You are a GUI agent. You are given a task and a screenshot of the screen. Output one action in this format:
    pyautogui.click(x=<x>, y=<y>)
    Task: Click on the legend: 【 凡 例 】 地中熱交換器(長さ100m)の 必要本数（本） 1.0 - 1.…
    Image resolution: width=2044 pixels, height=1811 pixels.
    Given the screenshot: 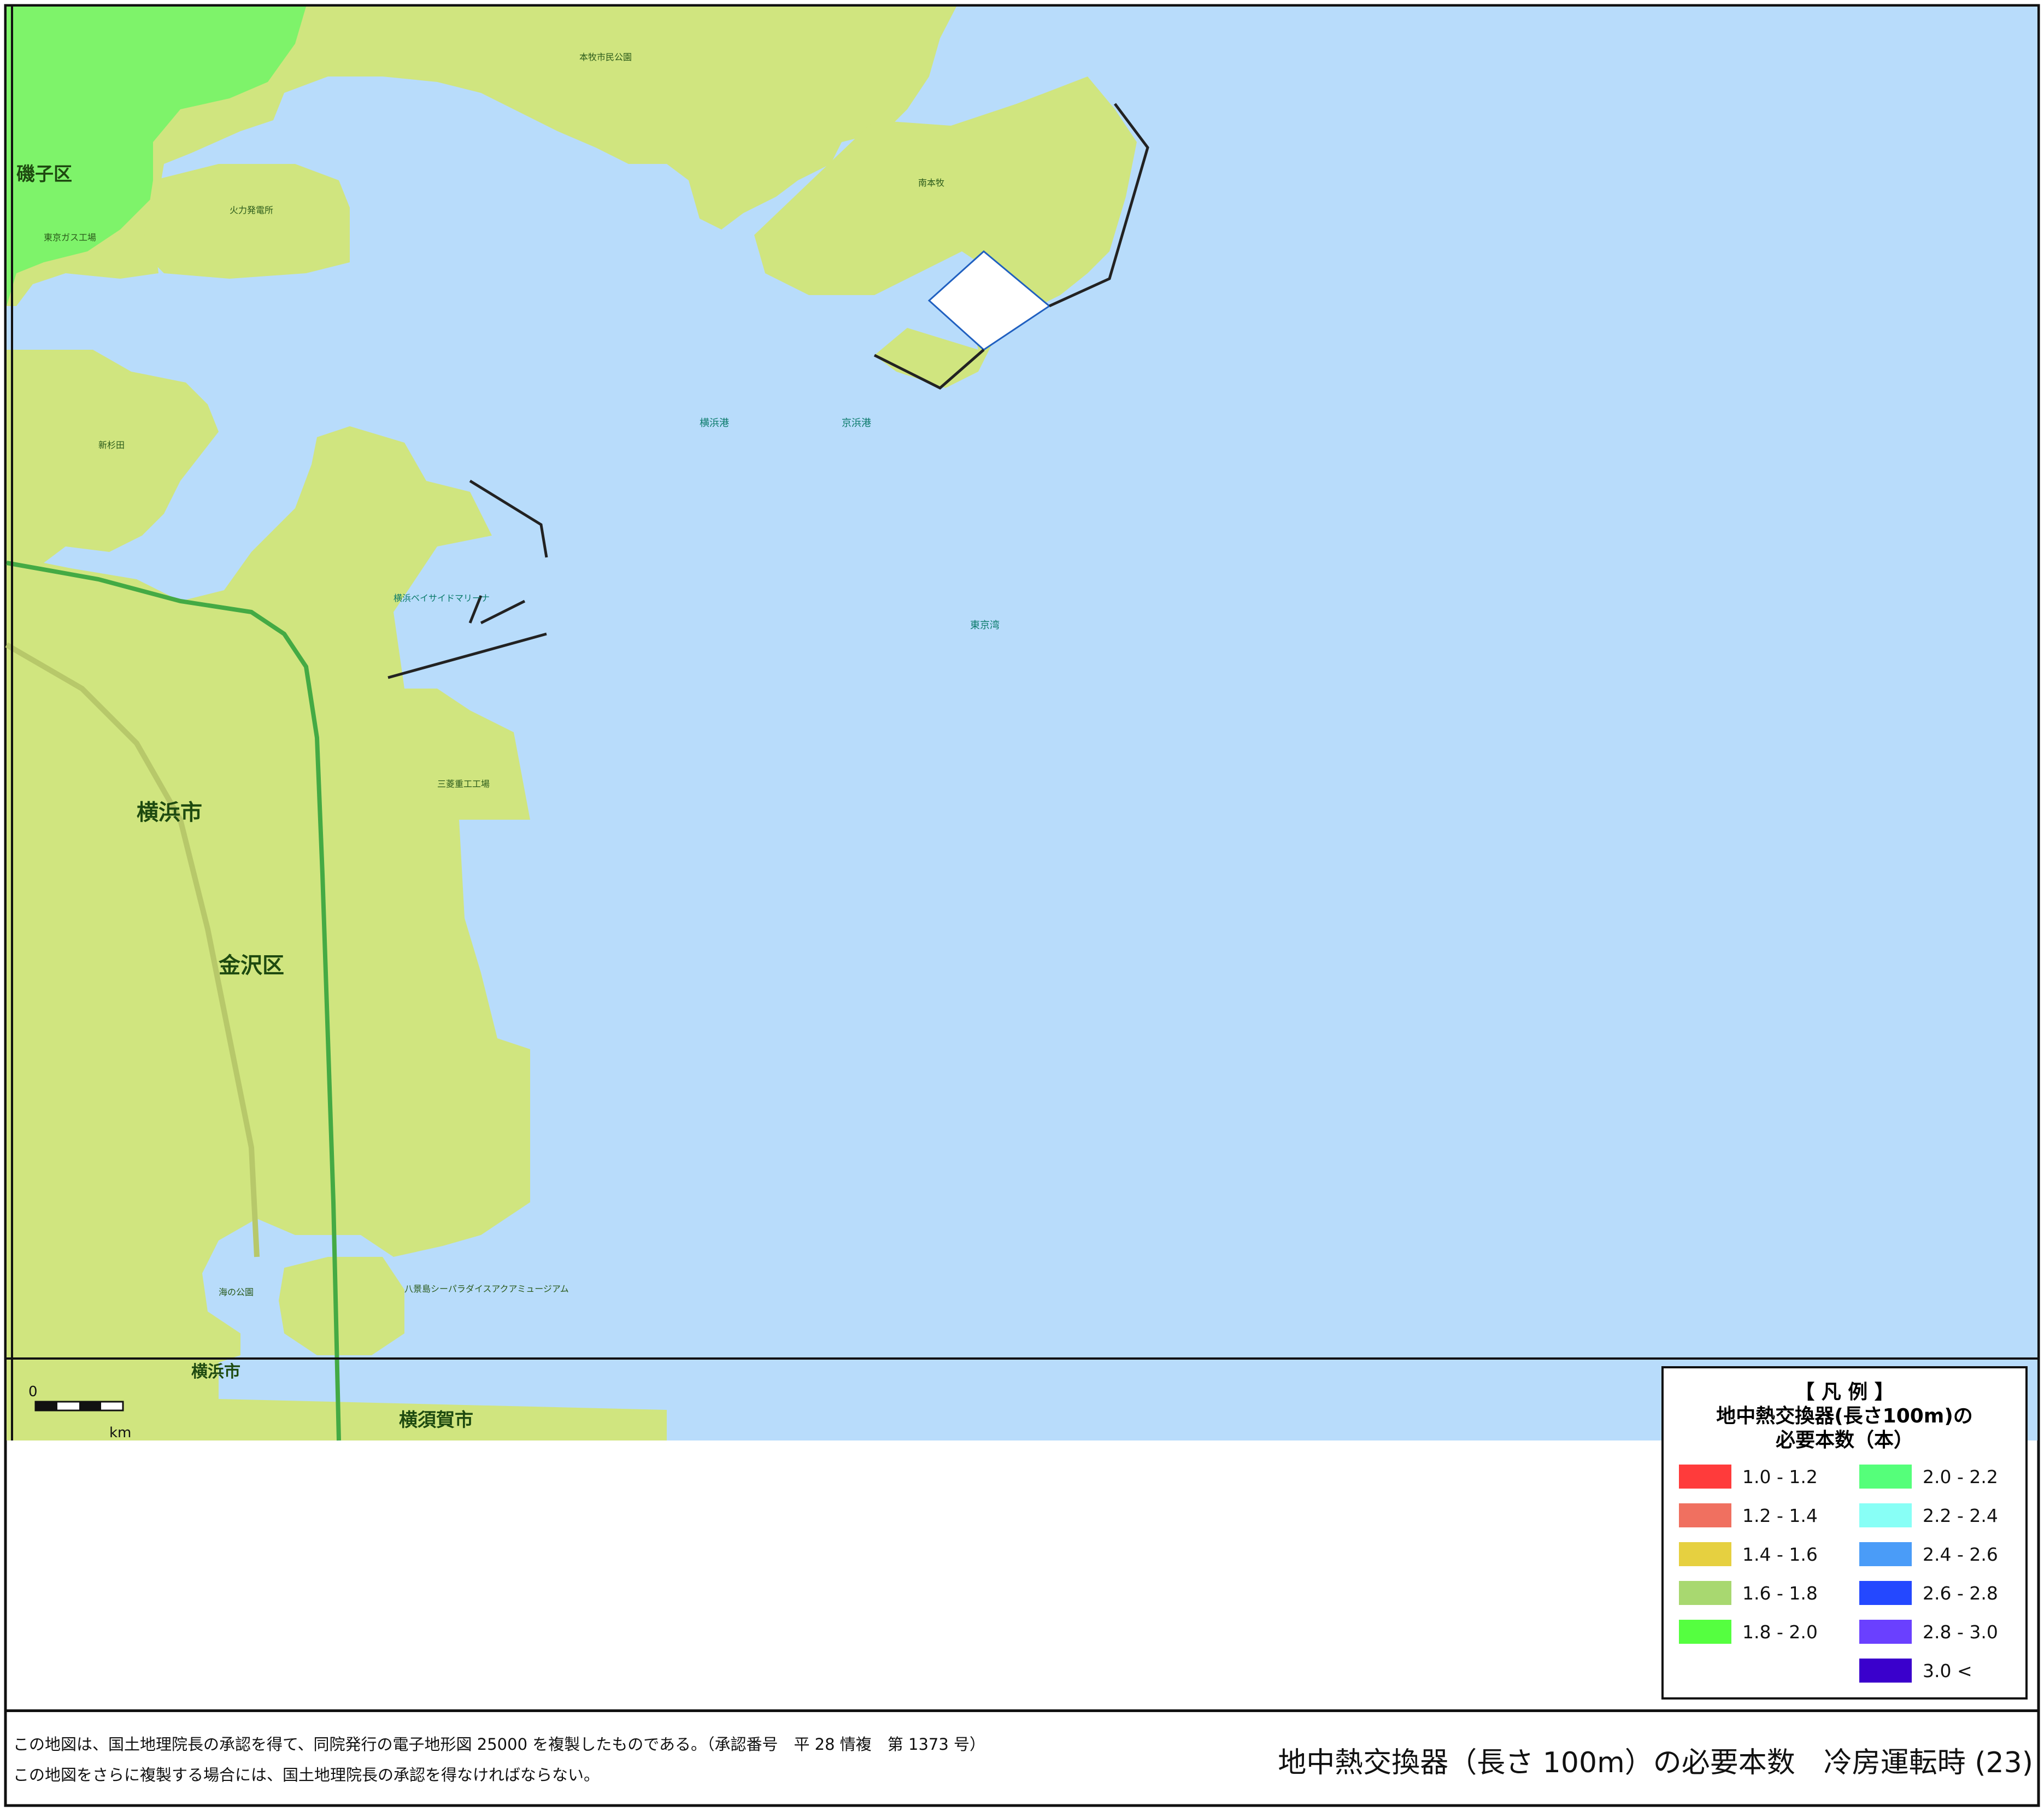 What is the action you would take?
    pyautogui.click(x=1844, y=1533)
    